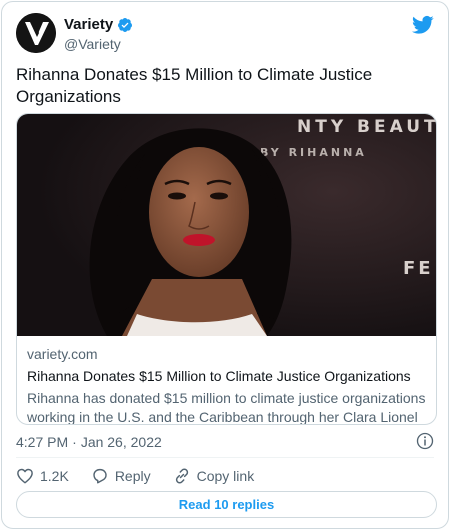  What do you see at coordinates (25, 476) in the screenshot?
I see `heart-icon` at bounding box center [25, 476].